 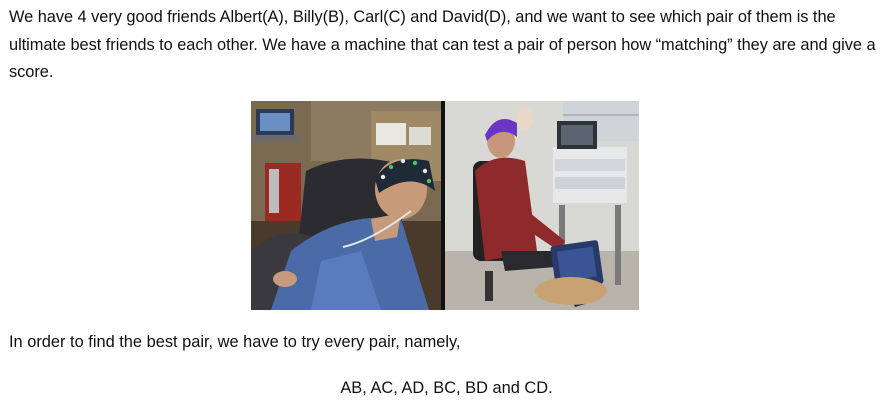 I want to click on photo-man-in-armchair, so click(x=346, y=205).